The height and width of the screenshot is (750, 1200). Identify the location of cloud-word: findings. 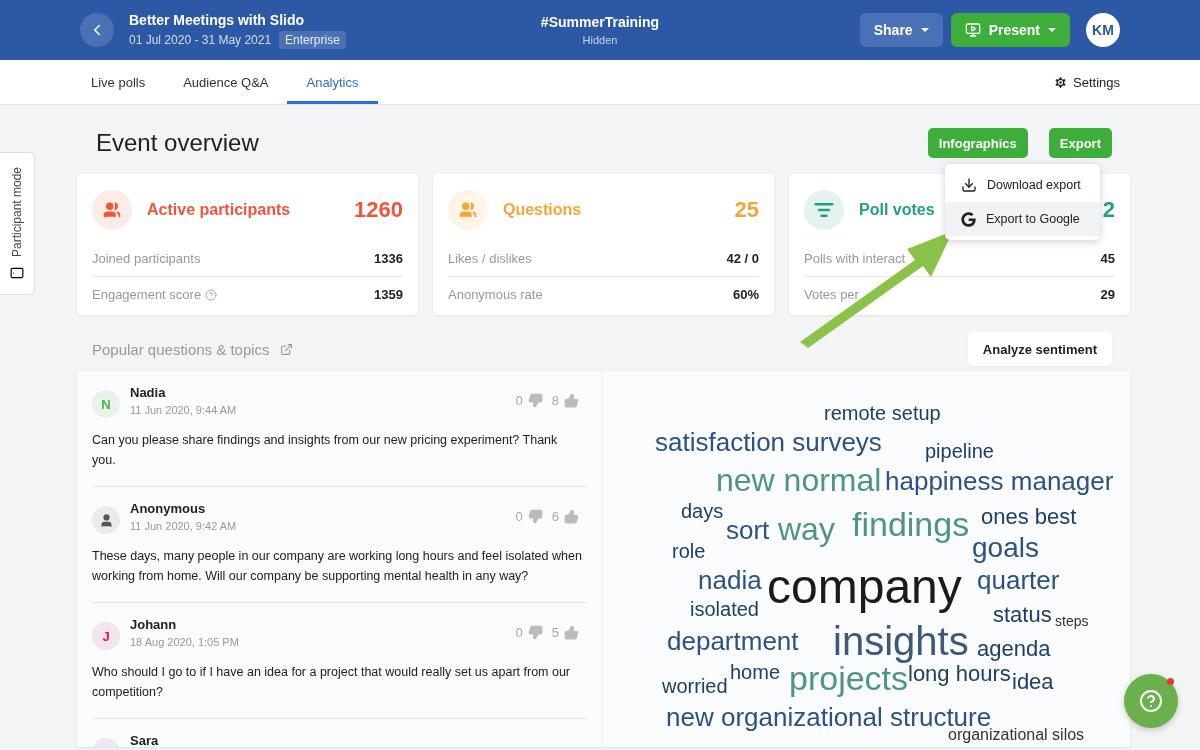
(911, 524).